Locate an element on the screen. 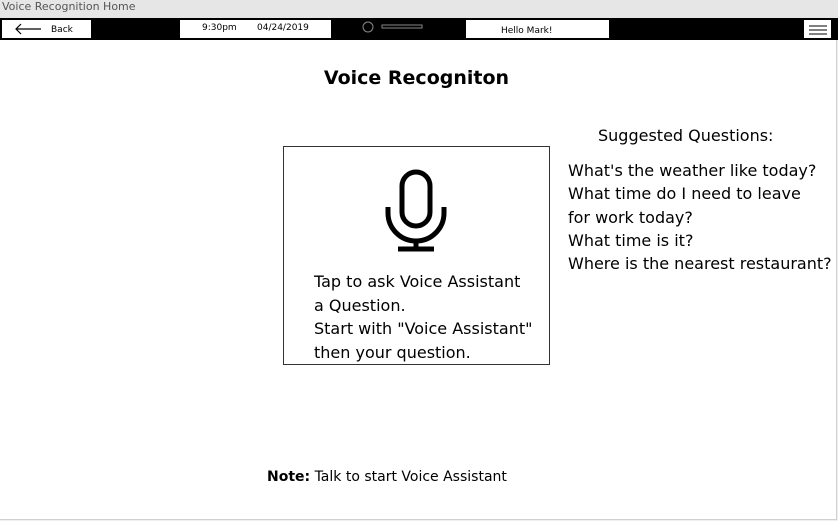  top-bar: Back 9:30pm 04/24/2019 Hello Mark! is located at coordinates (419, 29).